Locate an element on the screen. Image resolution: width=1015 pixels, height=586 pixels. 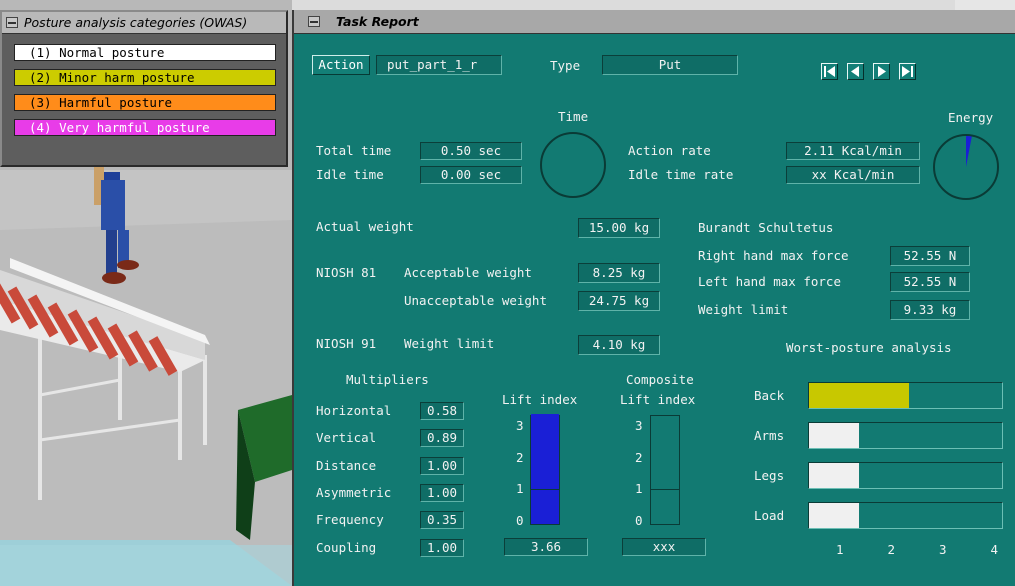
composite-divider is located at coordinates (665, 489).